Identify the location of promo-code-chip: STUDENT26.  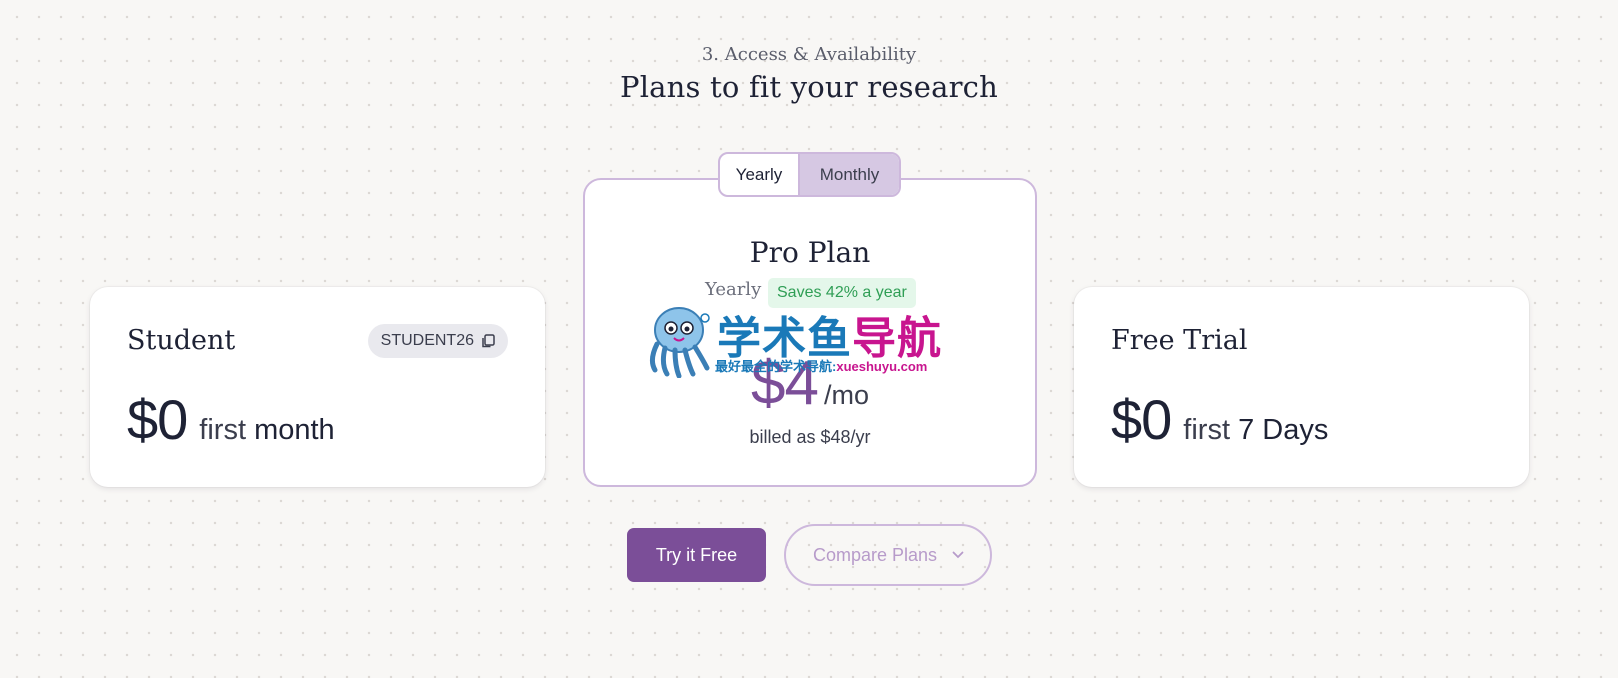
(437, 341).